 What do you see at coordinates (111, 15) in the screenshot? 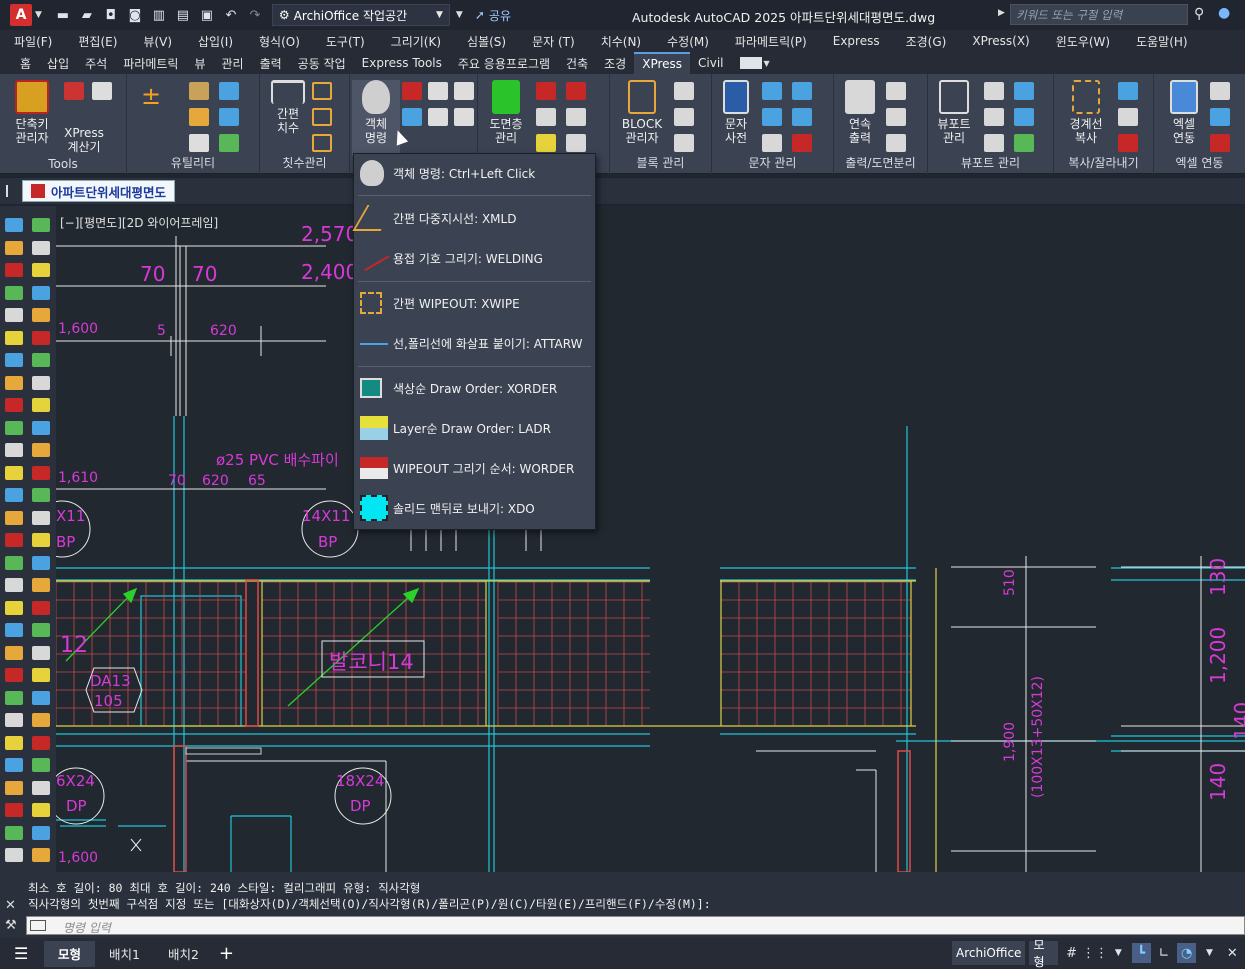
I see `save-icon: ◘` at bounding box center [111, 15].